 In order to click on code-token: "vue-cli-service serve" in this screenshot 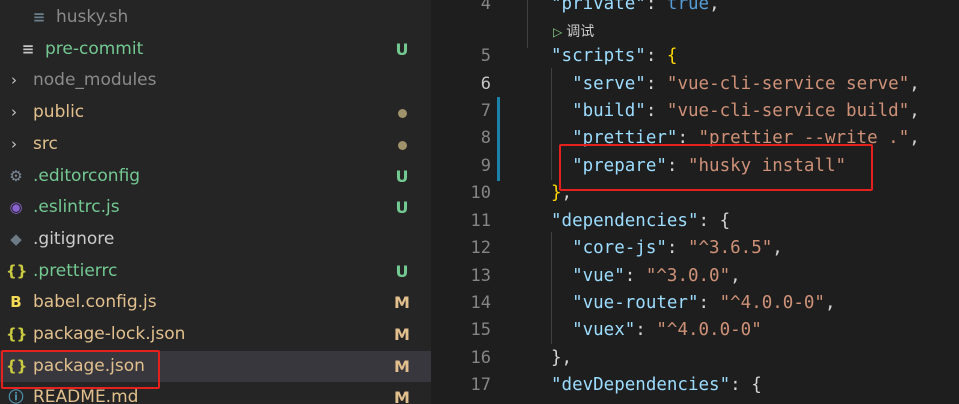, I will do `click(788, 84)`.